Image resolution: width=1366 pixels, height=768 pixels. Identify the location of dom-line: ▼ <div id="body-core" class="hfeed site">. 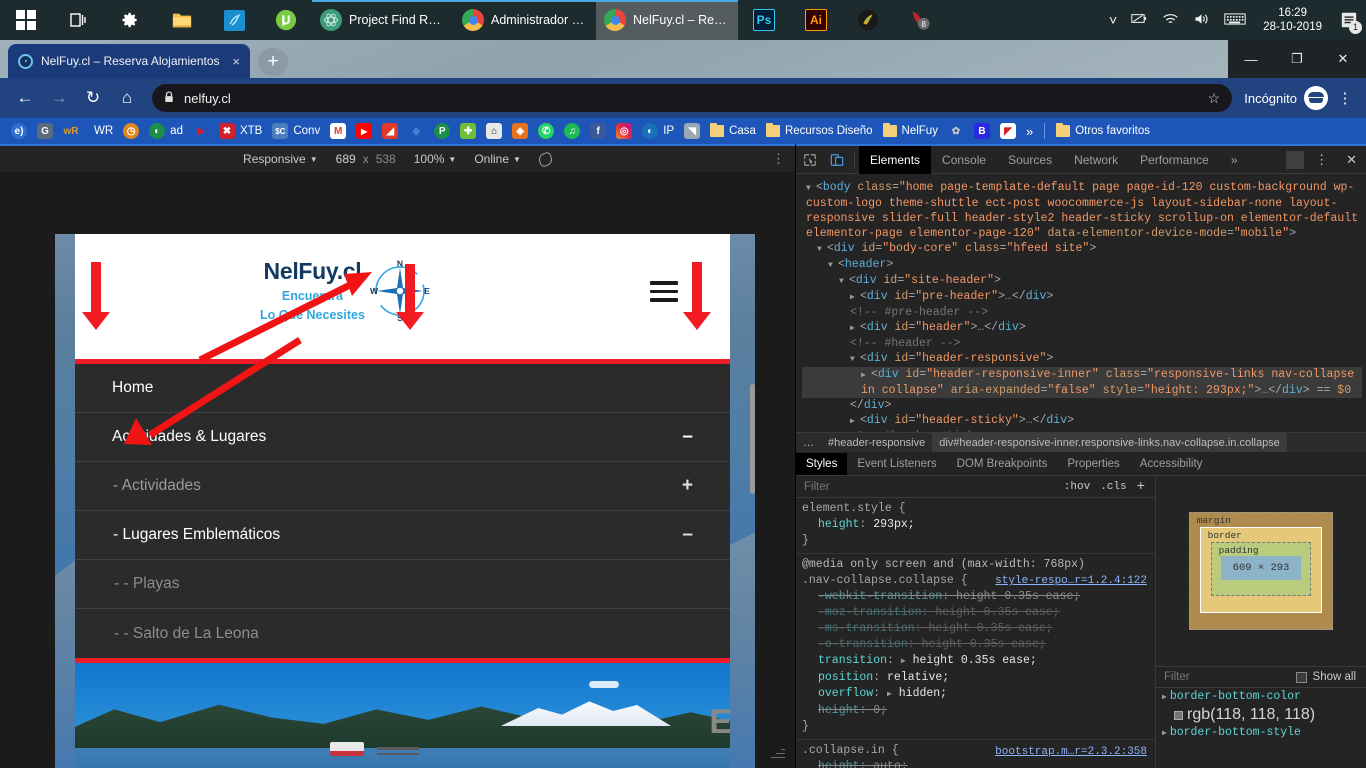
(1082, 249).